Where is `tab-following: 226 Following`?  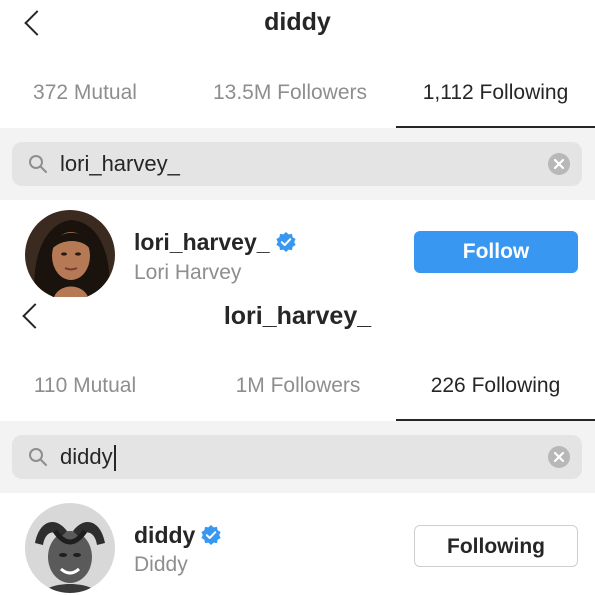 tab-following: 226 Following is located at coordinates (495, 386).